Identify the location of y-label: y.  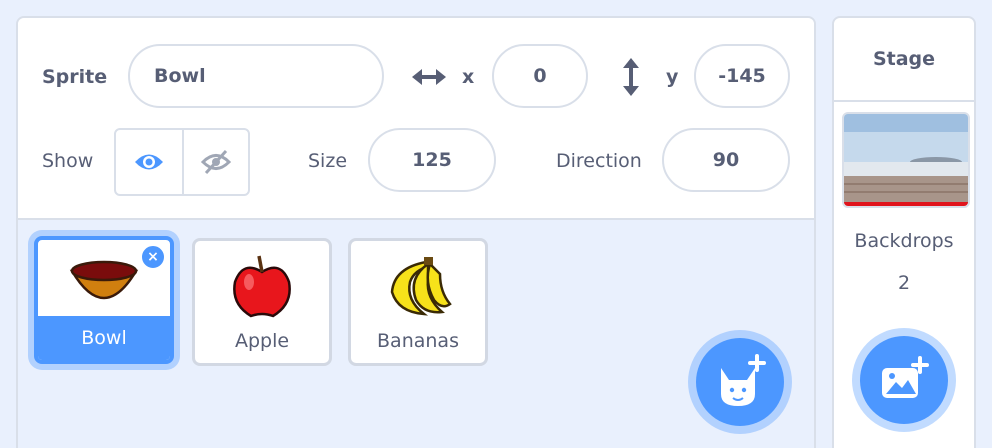
(672, 77).